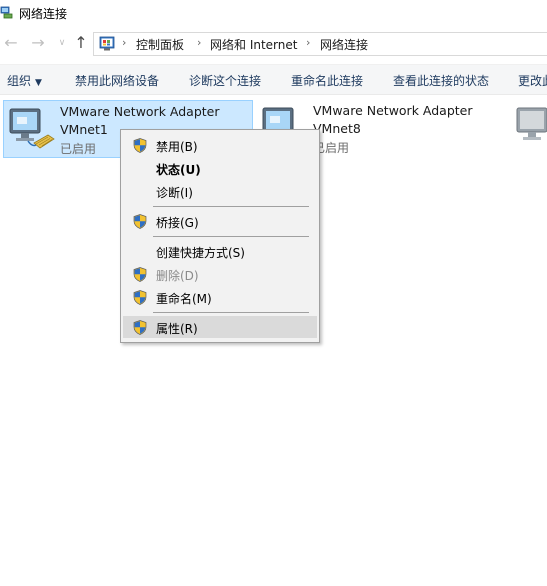 The height and width of the screenshot is (586, 547). Describe the element at coordinates (220, 297) in the screenshot. I see `menu-item-rename: 重命名(M)` at that location.